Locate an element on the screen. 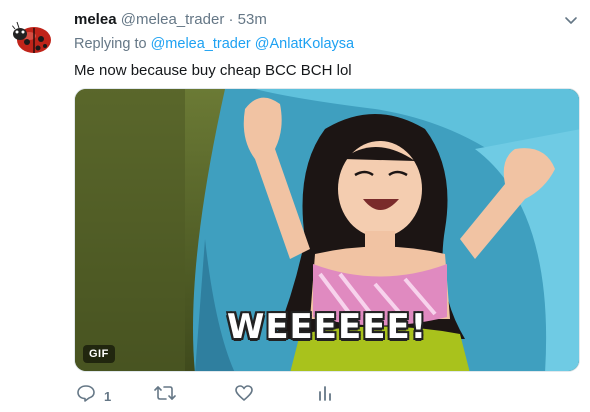 This screenshot has width=590, height=412. replying-to: Replying to @melea_trader @AnlatKolaysa is located at coordinates (214, 44).